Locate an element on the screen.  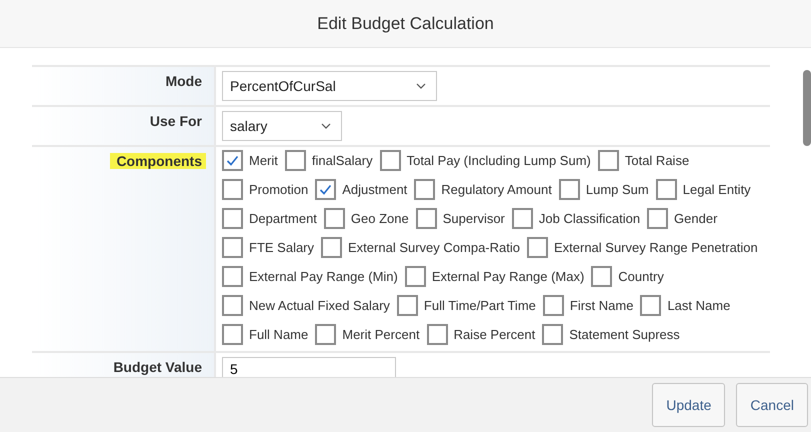
checkbox-label: Supervisor is located at coordinates (473, 218).